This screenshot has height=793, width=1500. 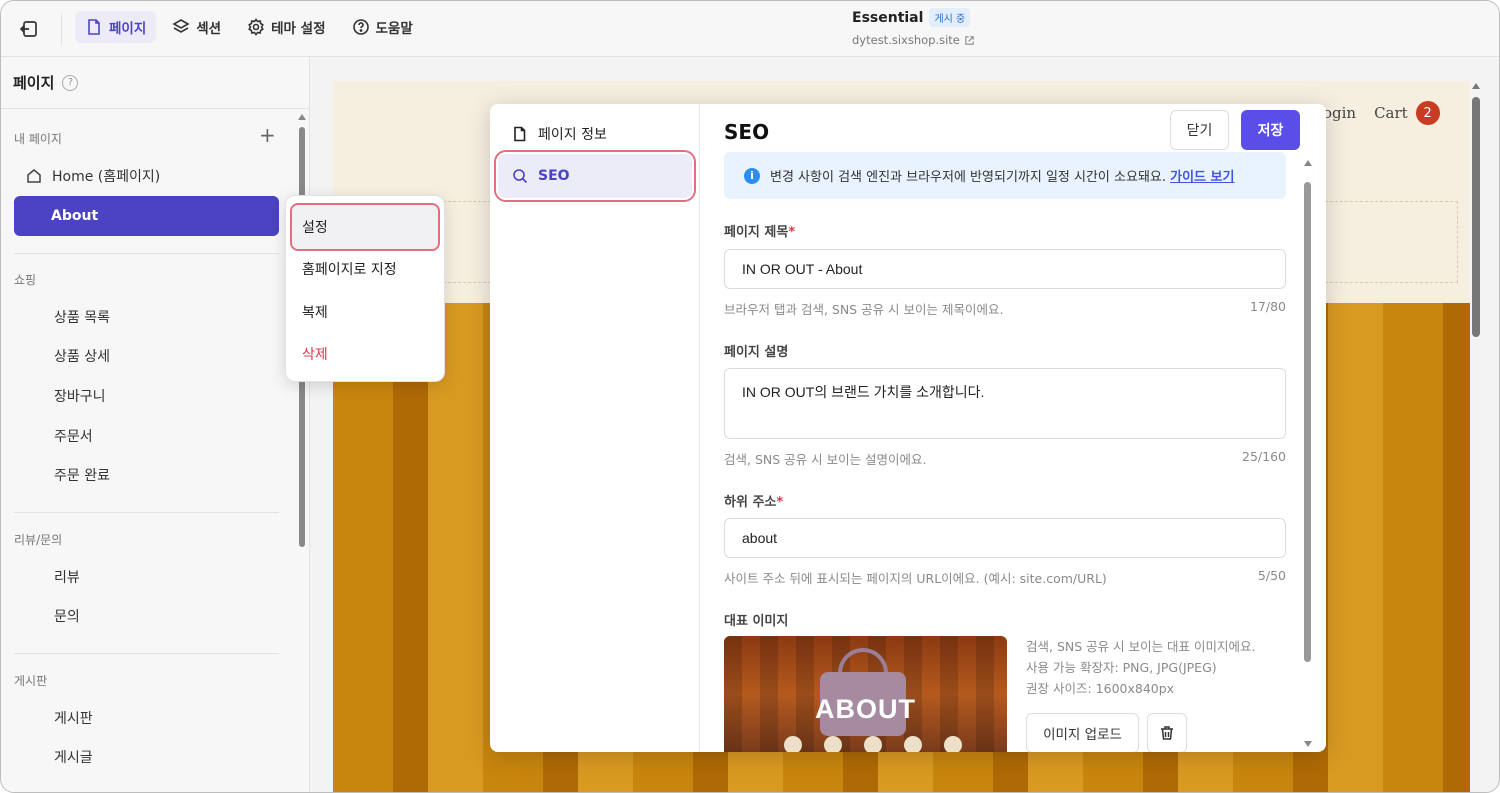 What do you see at coordinates (1271, 575) in the screenshot?
I see `sub-address-counter: 5/50` at bounding box center [1271, 575].